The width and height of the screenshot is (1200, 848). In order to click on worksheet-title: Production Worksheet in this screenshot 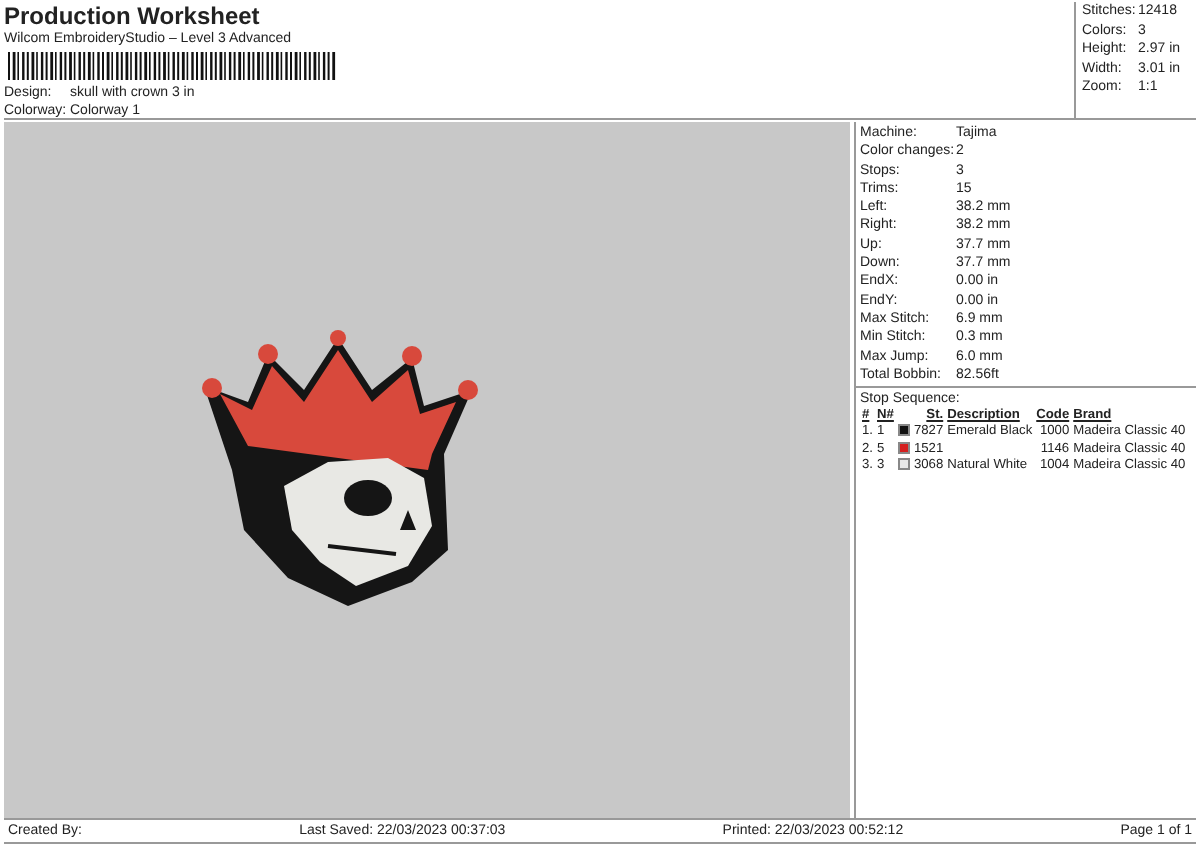, I will do `click(133, 16)`.